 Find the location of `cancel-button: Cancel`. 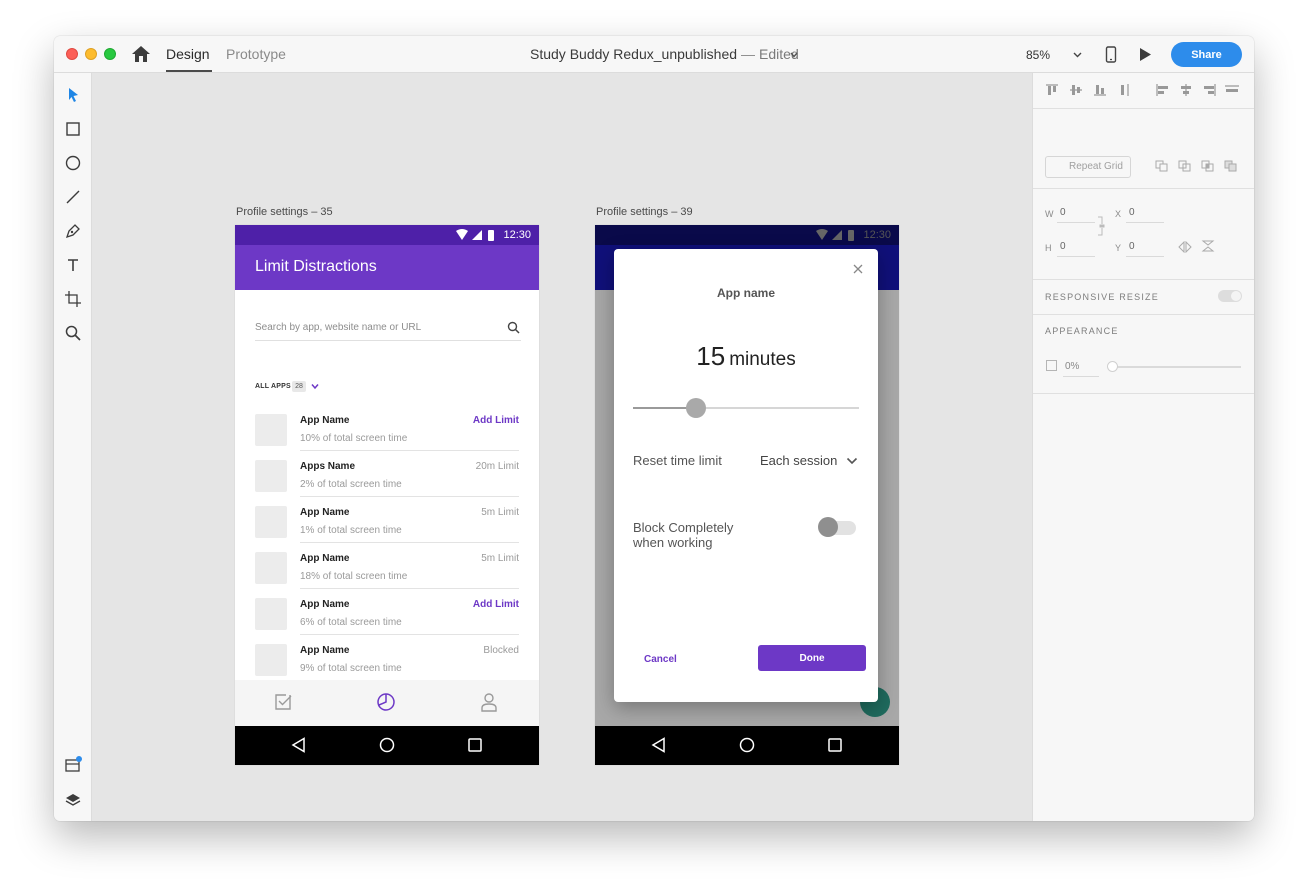

cancel-button: Cancel is located at coordinates (677, 659).